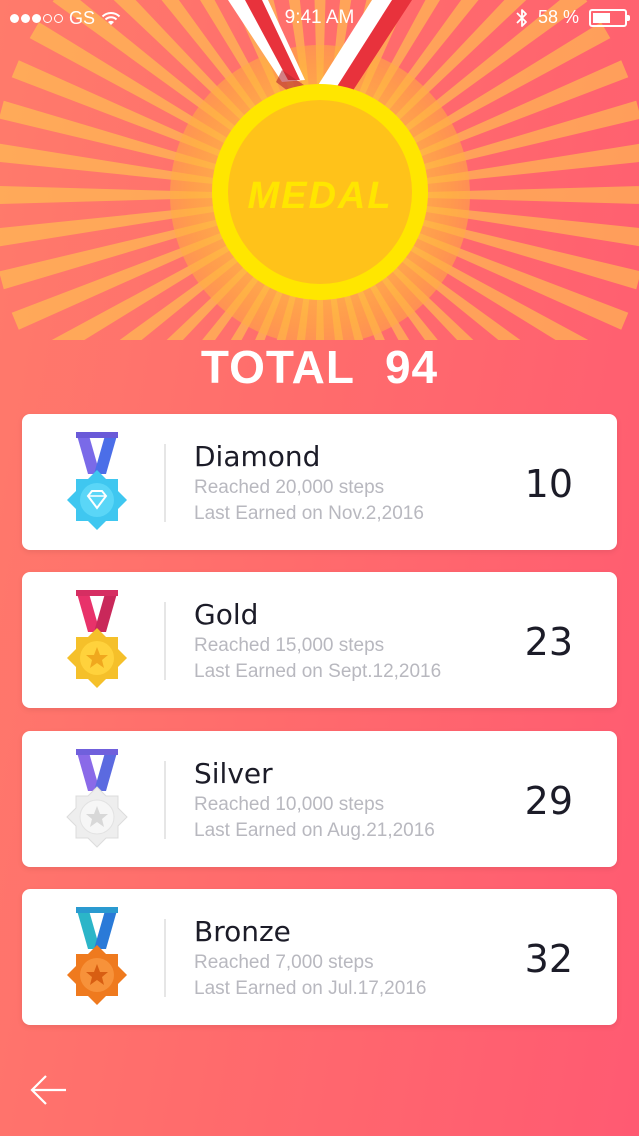 The height and width of the screenshot is (1136, 639). Describe the element at coordinates (284, 962) in the screenshot. I see `medal-steps: Reached 7,000 steps` at that location.